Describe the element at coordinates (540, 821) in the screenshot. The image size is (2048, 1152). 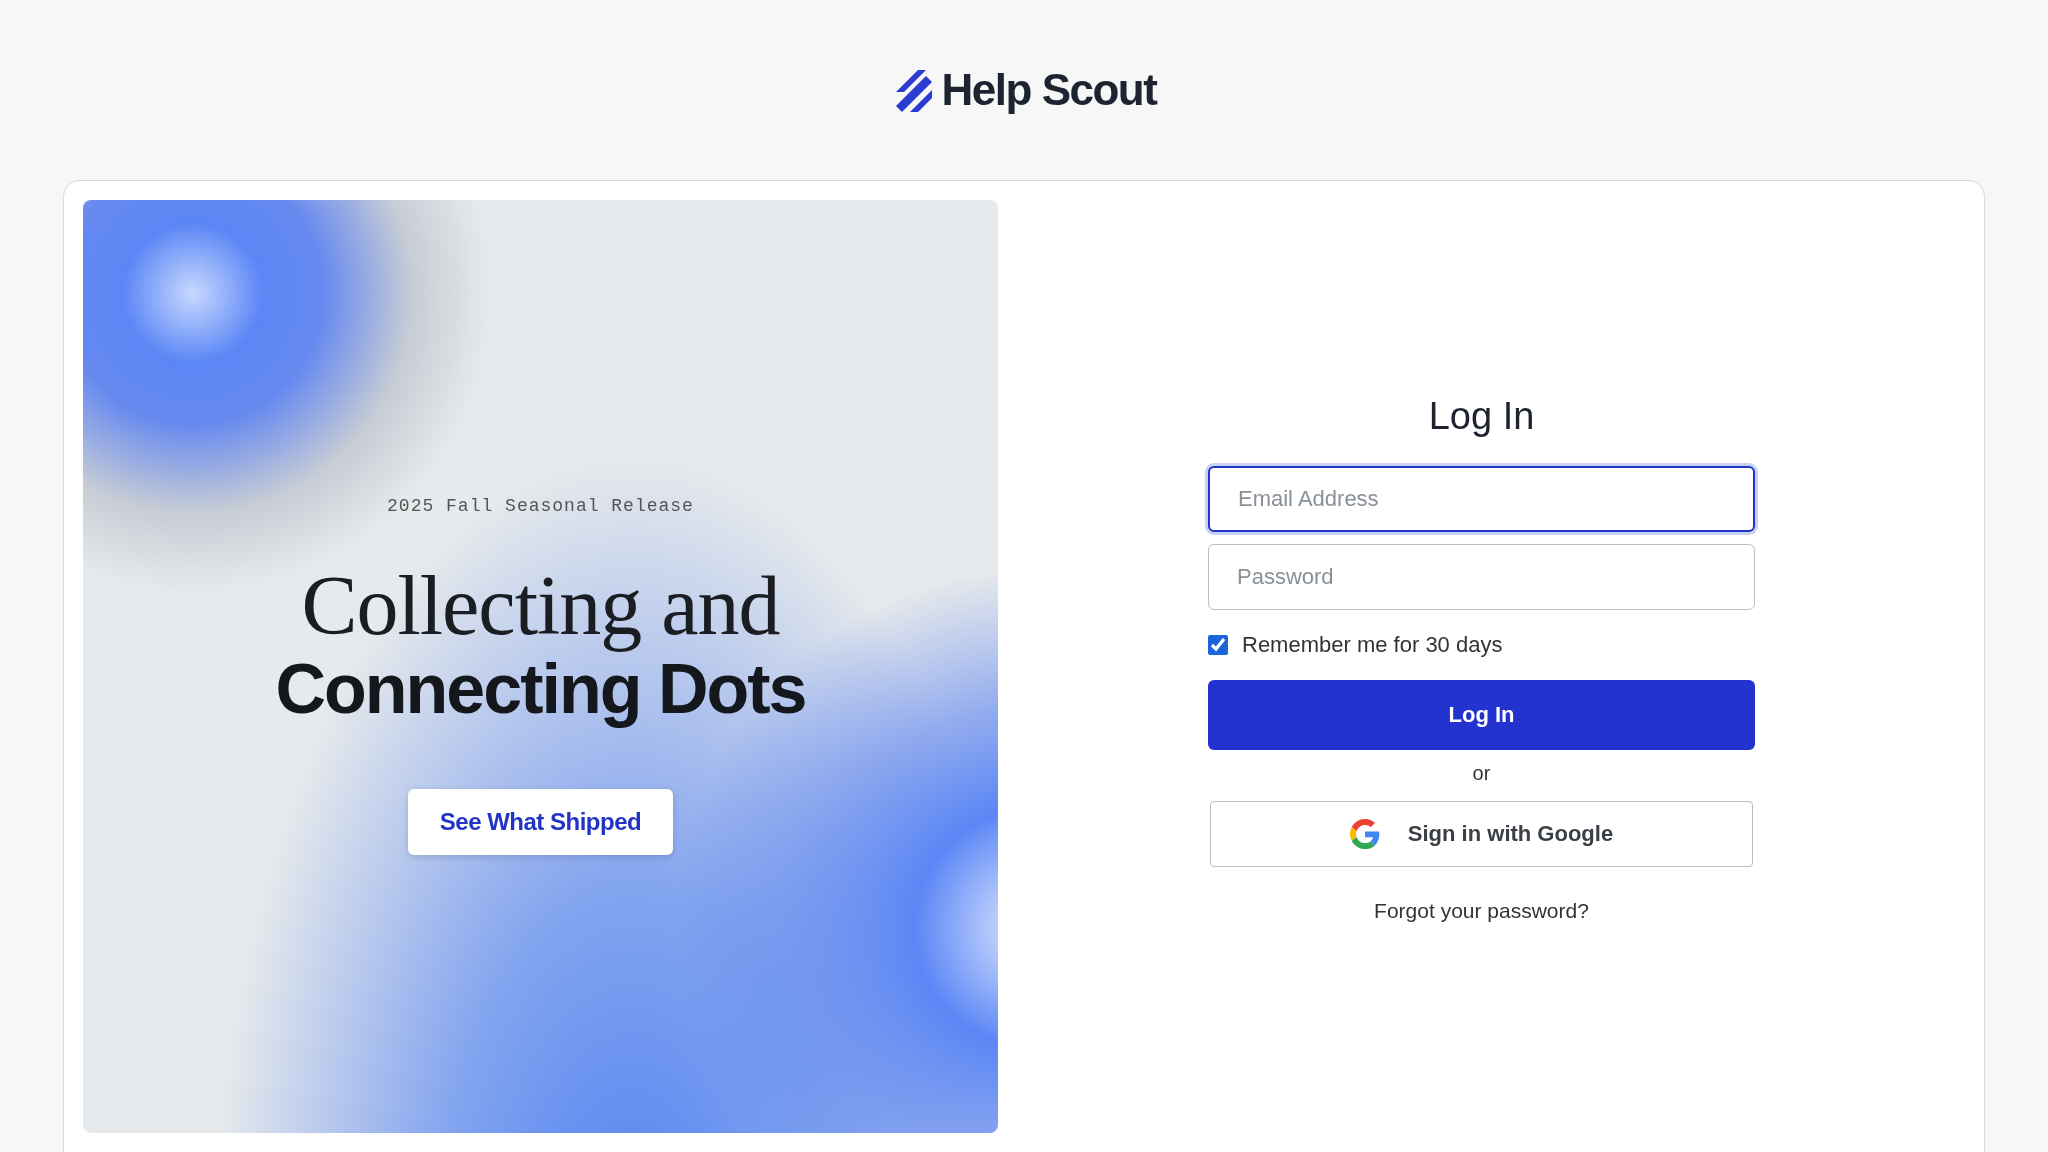
I see `see-what-shipped-button: See What Shipped` at that location.